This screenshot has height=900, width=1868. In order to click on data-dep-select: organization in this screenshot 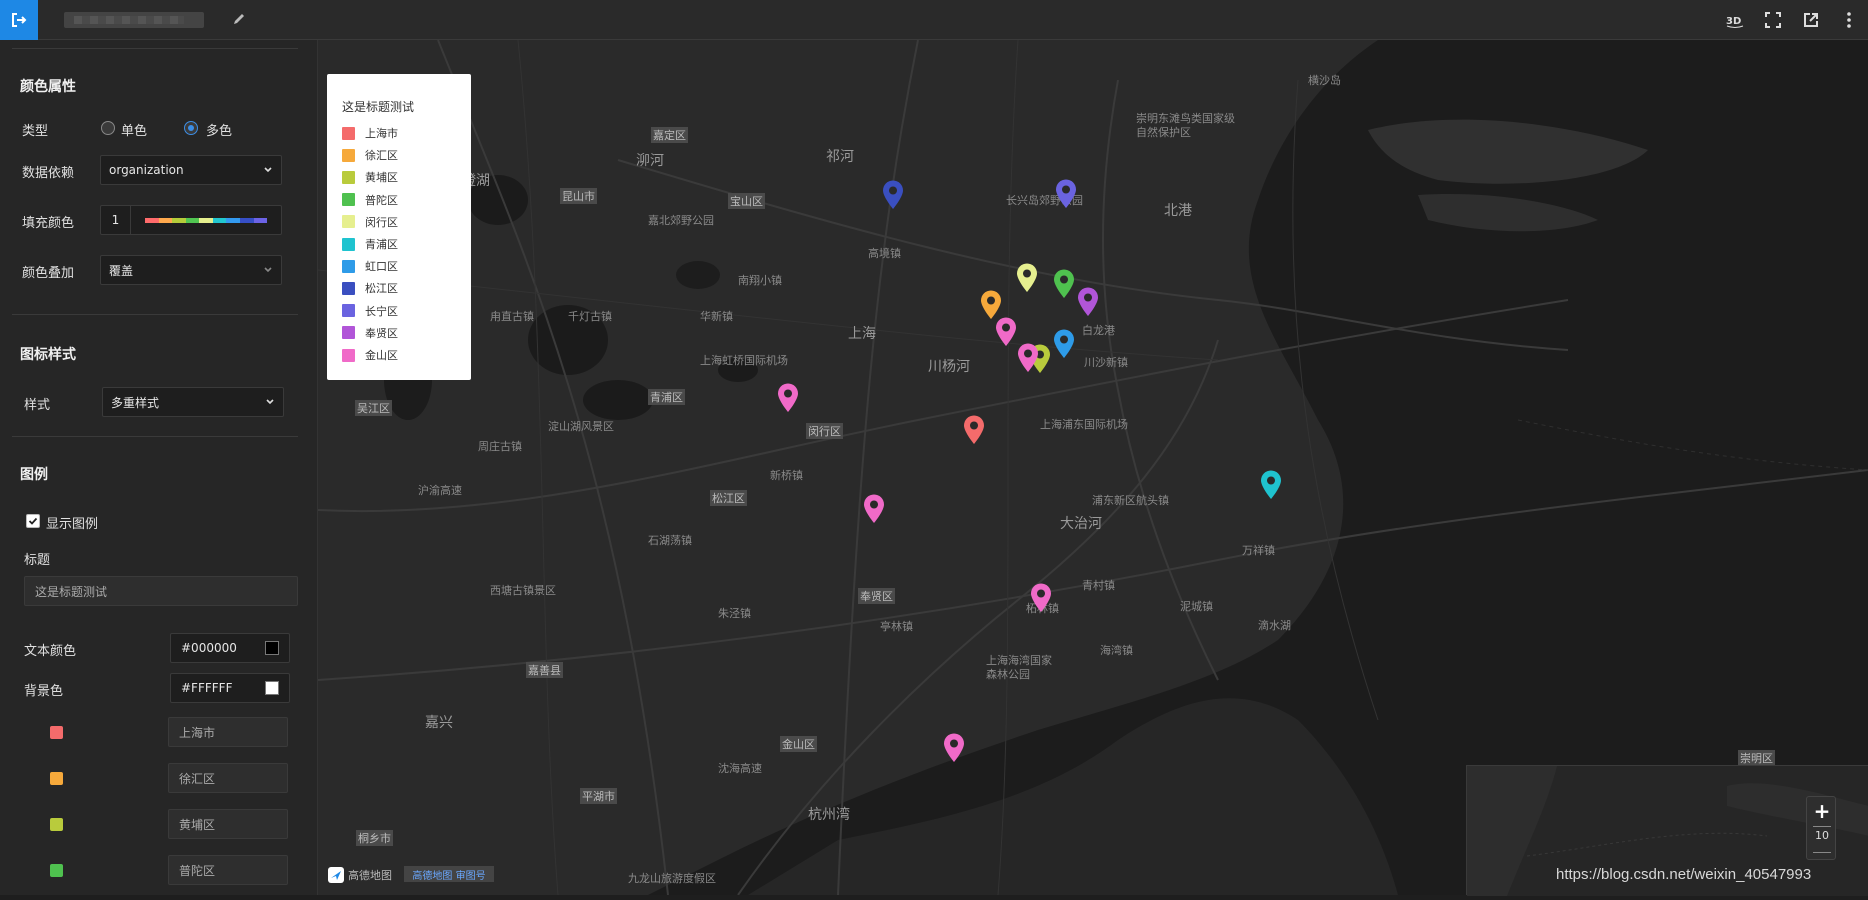, I will do `click(191, 170)`.